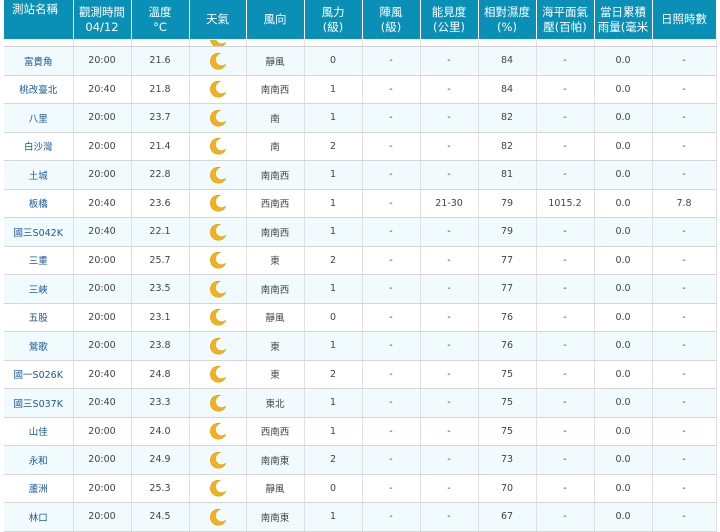 The width and height of the screenshot is (720, 532). I want to click on header-wind-direction: 風向, so click(275, 20).